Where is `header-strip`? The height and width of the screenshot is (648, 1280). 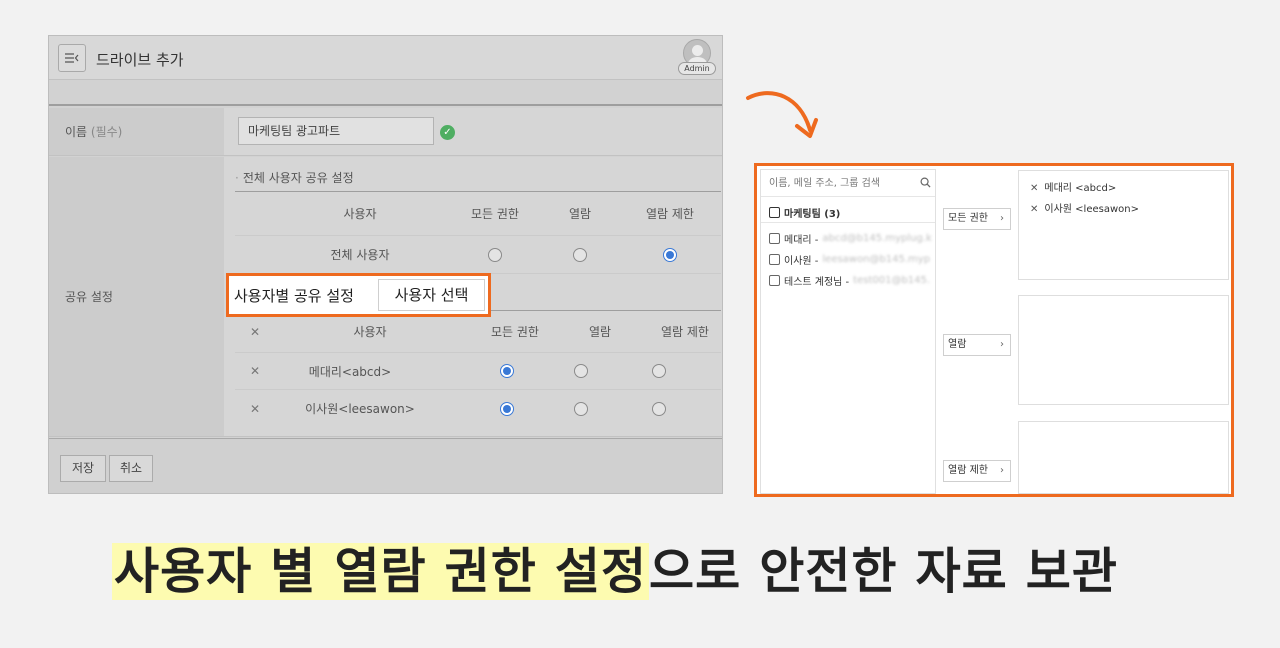
header-strip is located at coordinates (385, 93).